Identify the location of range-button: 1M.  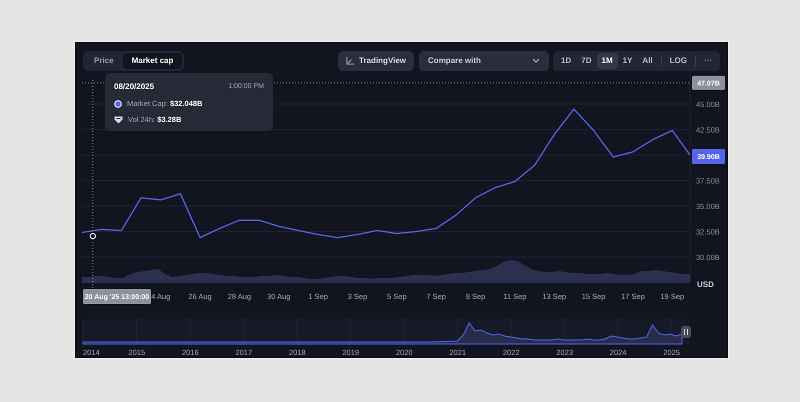
(607, 60).